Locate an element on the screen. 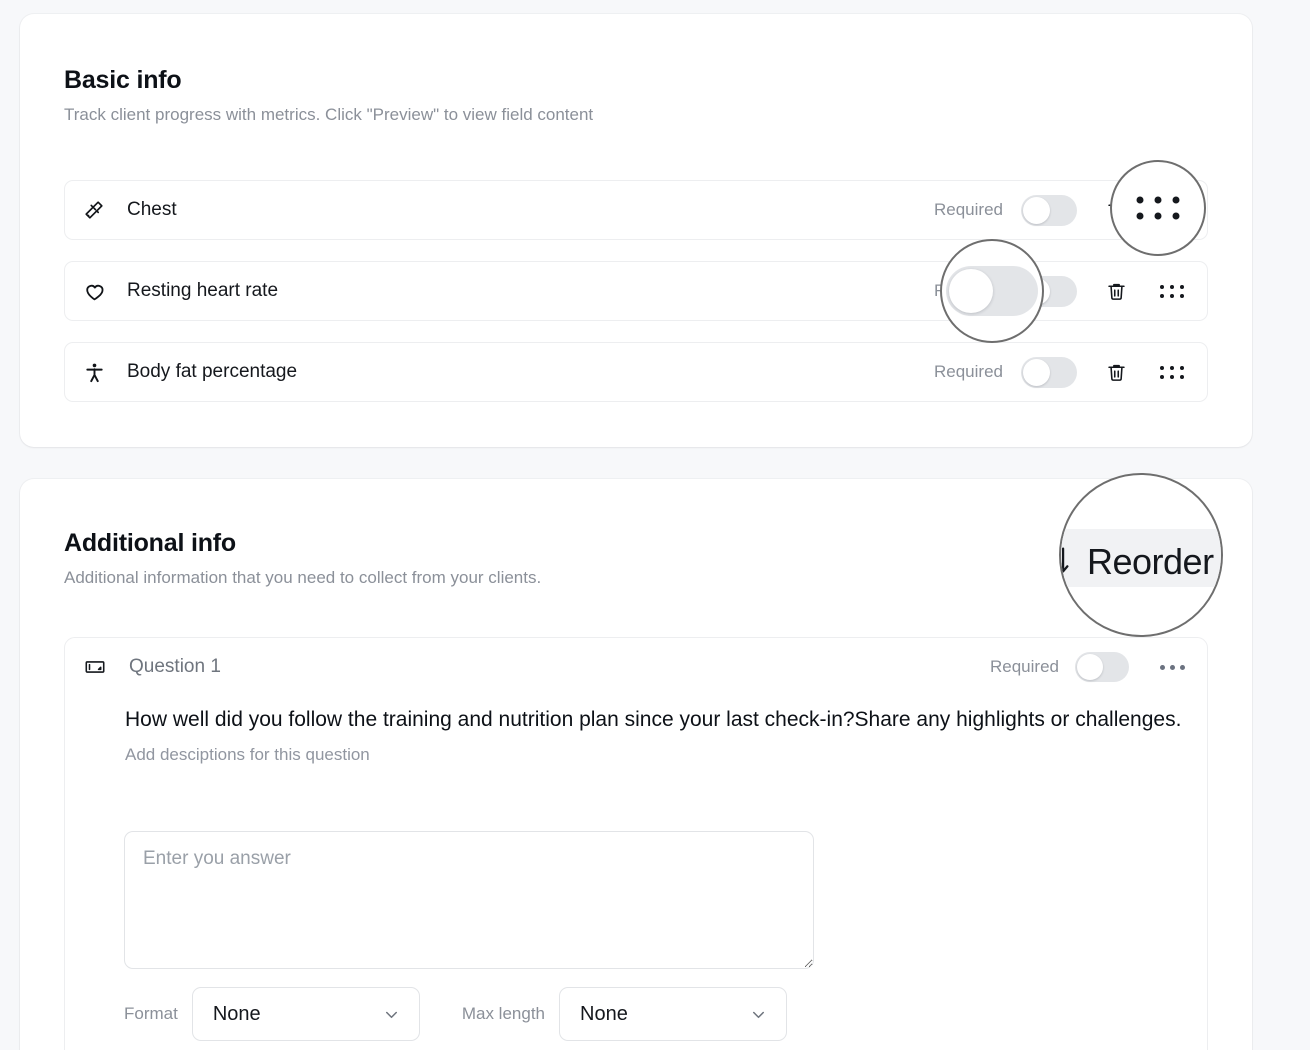 Image resolution: width=1310 pixels, height=1050 pixels. reorder-button: Reorder is located at coordinates (1142, 556).